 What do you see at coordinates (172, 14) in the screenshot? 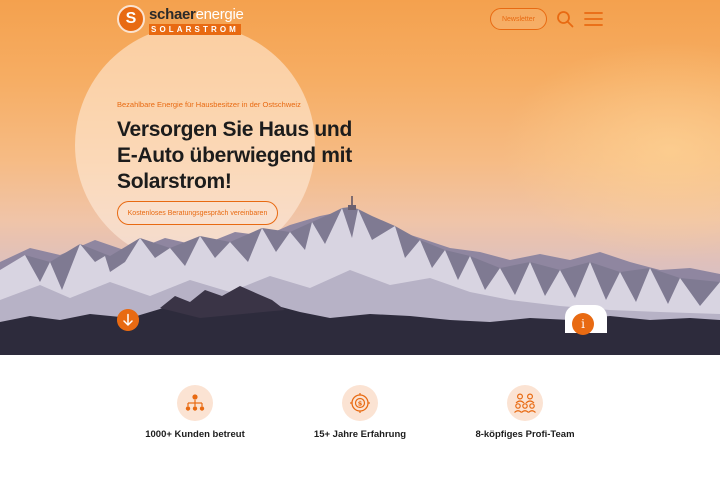
I see `brand-name-bold: schaer` at bounding box center [172, 14].